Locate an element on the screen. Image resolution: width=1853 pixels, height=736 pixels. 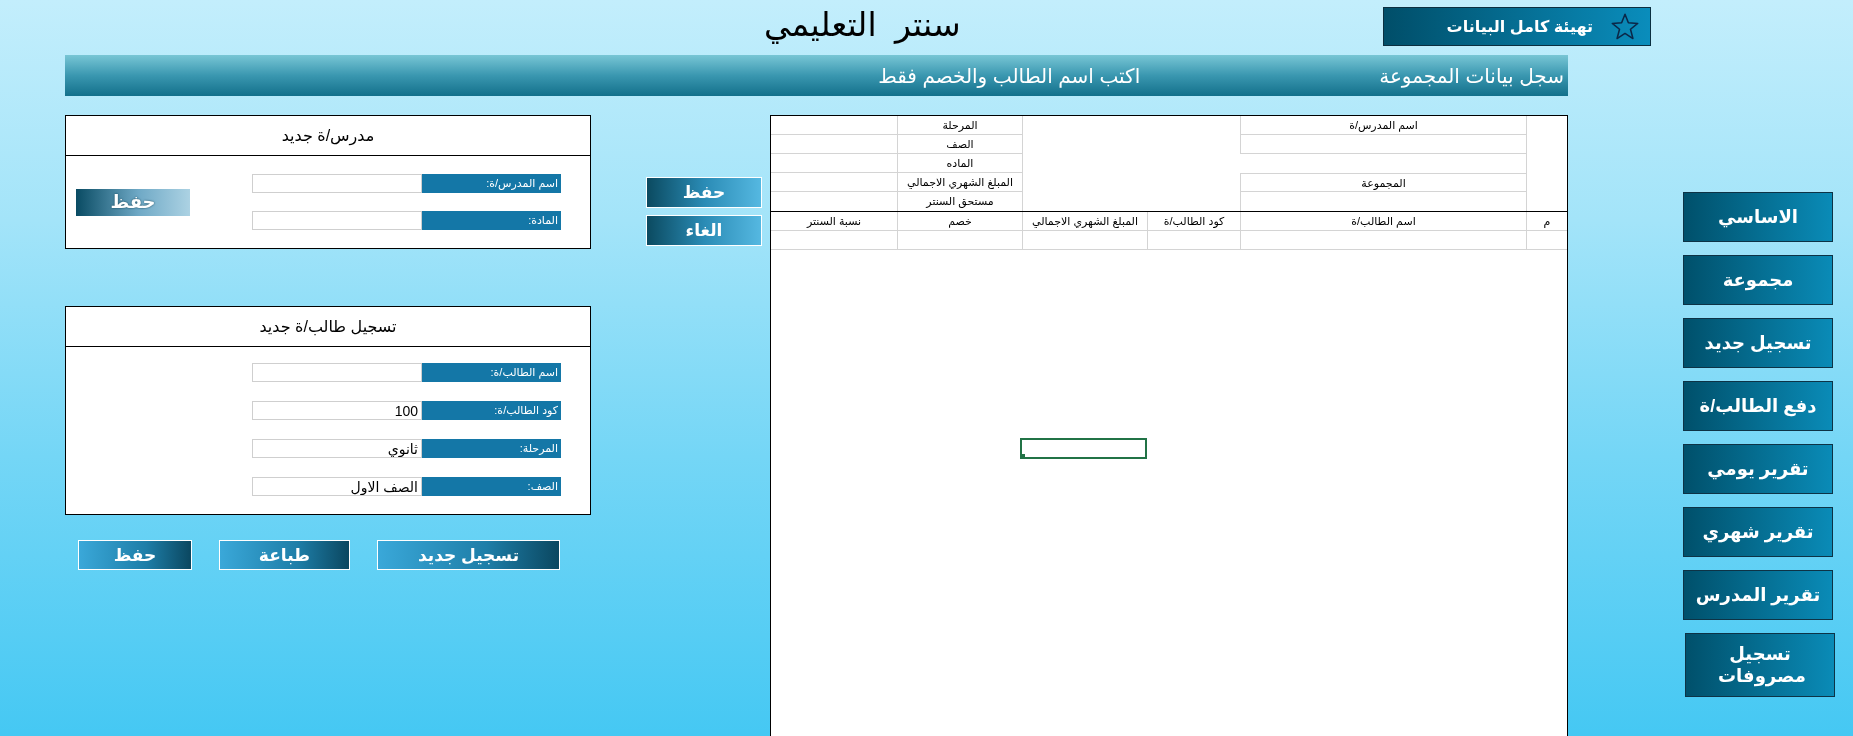
star-icon is located at coordinates (1625, 26).